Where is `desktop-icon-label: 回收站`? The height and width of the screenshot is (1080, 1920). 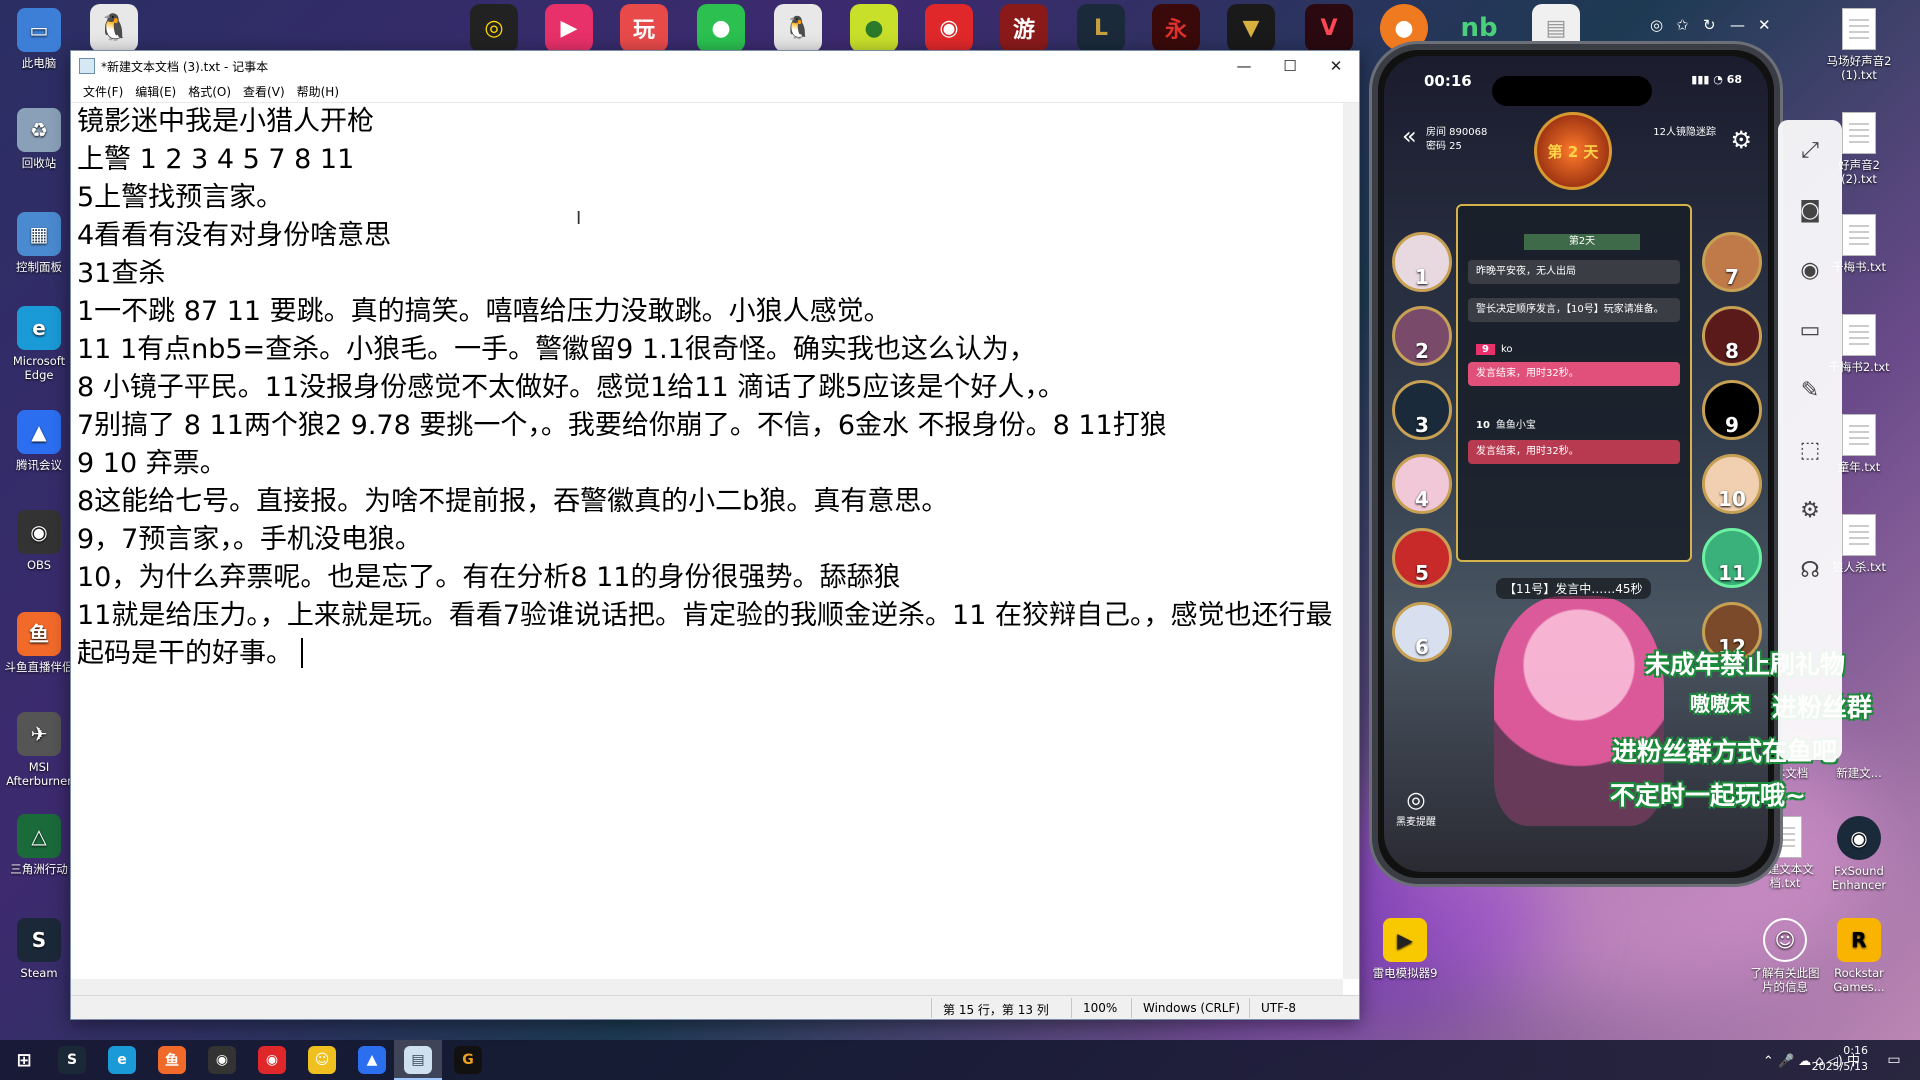
desktop-icon-label: 回收站 is located at coordinates (39, 163).